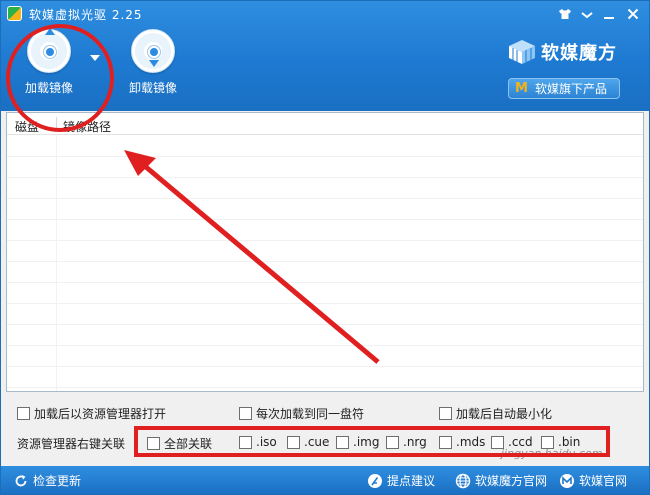 The width and height of the screenshot is (650, 495). Describe the element at coordinates (445, 413) in the screenshot. I see `auto-minimize-checkbox` at that location.